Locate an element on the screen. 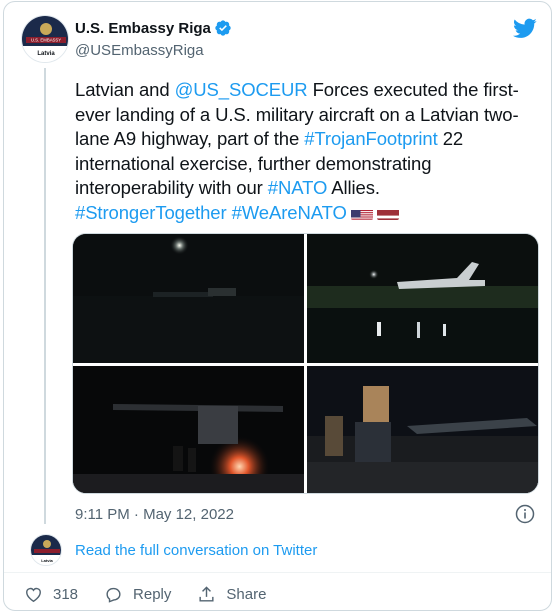 This screenshot has height=613, width=555. display-name: U.S. Embassy Riga is located at coordinates (143, 28).